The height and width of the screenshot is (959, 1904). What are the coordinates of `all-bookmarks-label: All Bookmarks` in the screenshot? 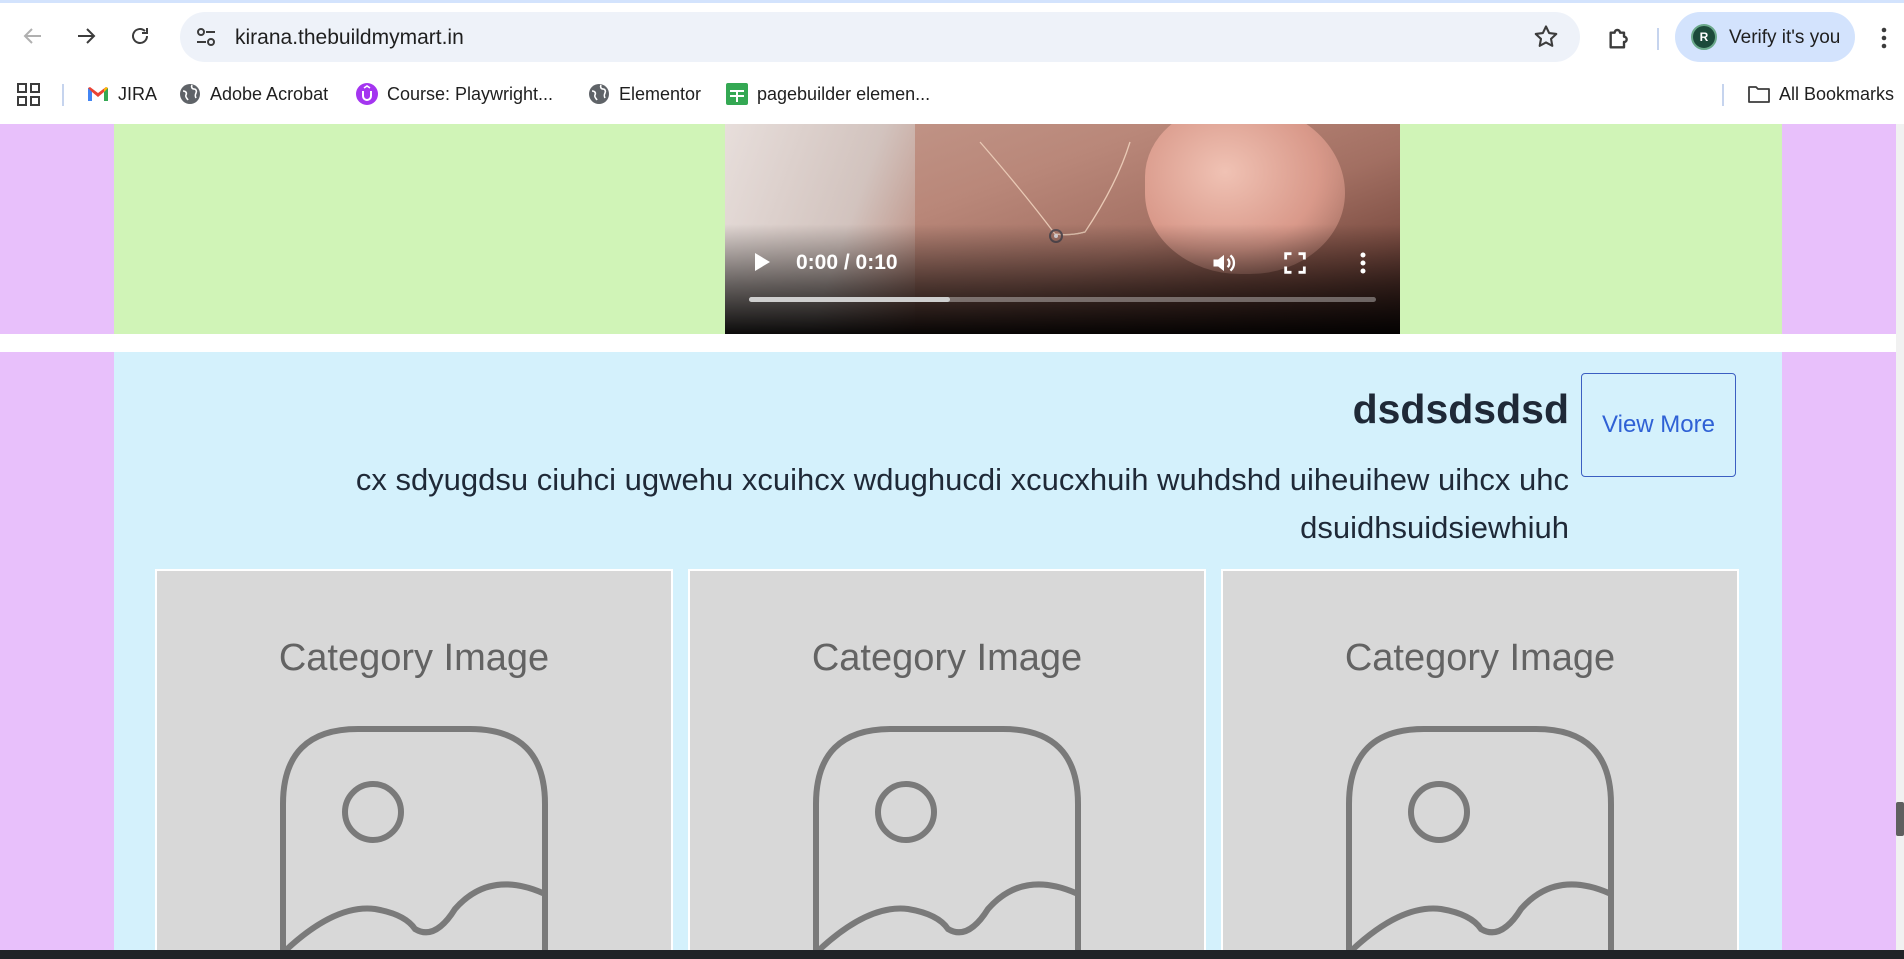 It's located at (1837, 93).